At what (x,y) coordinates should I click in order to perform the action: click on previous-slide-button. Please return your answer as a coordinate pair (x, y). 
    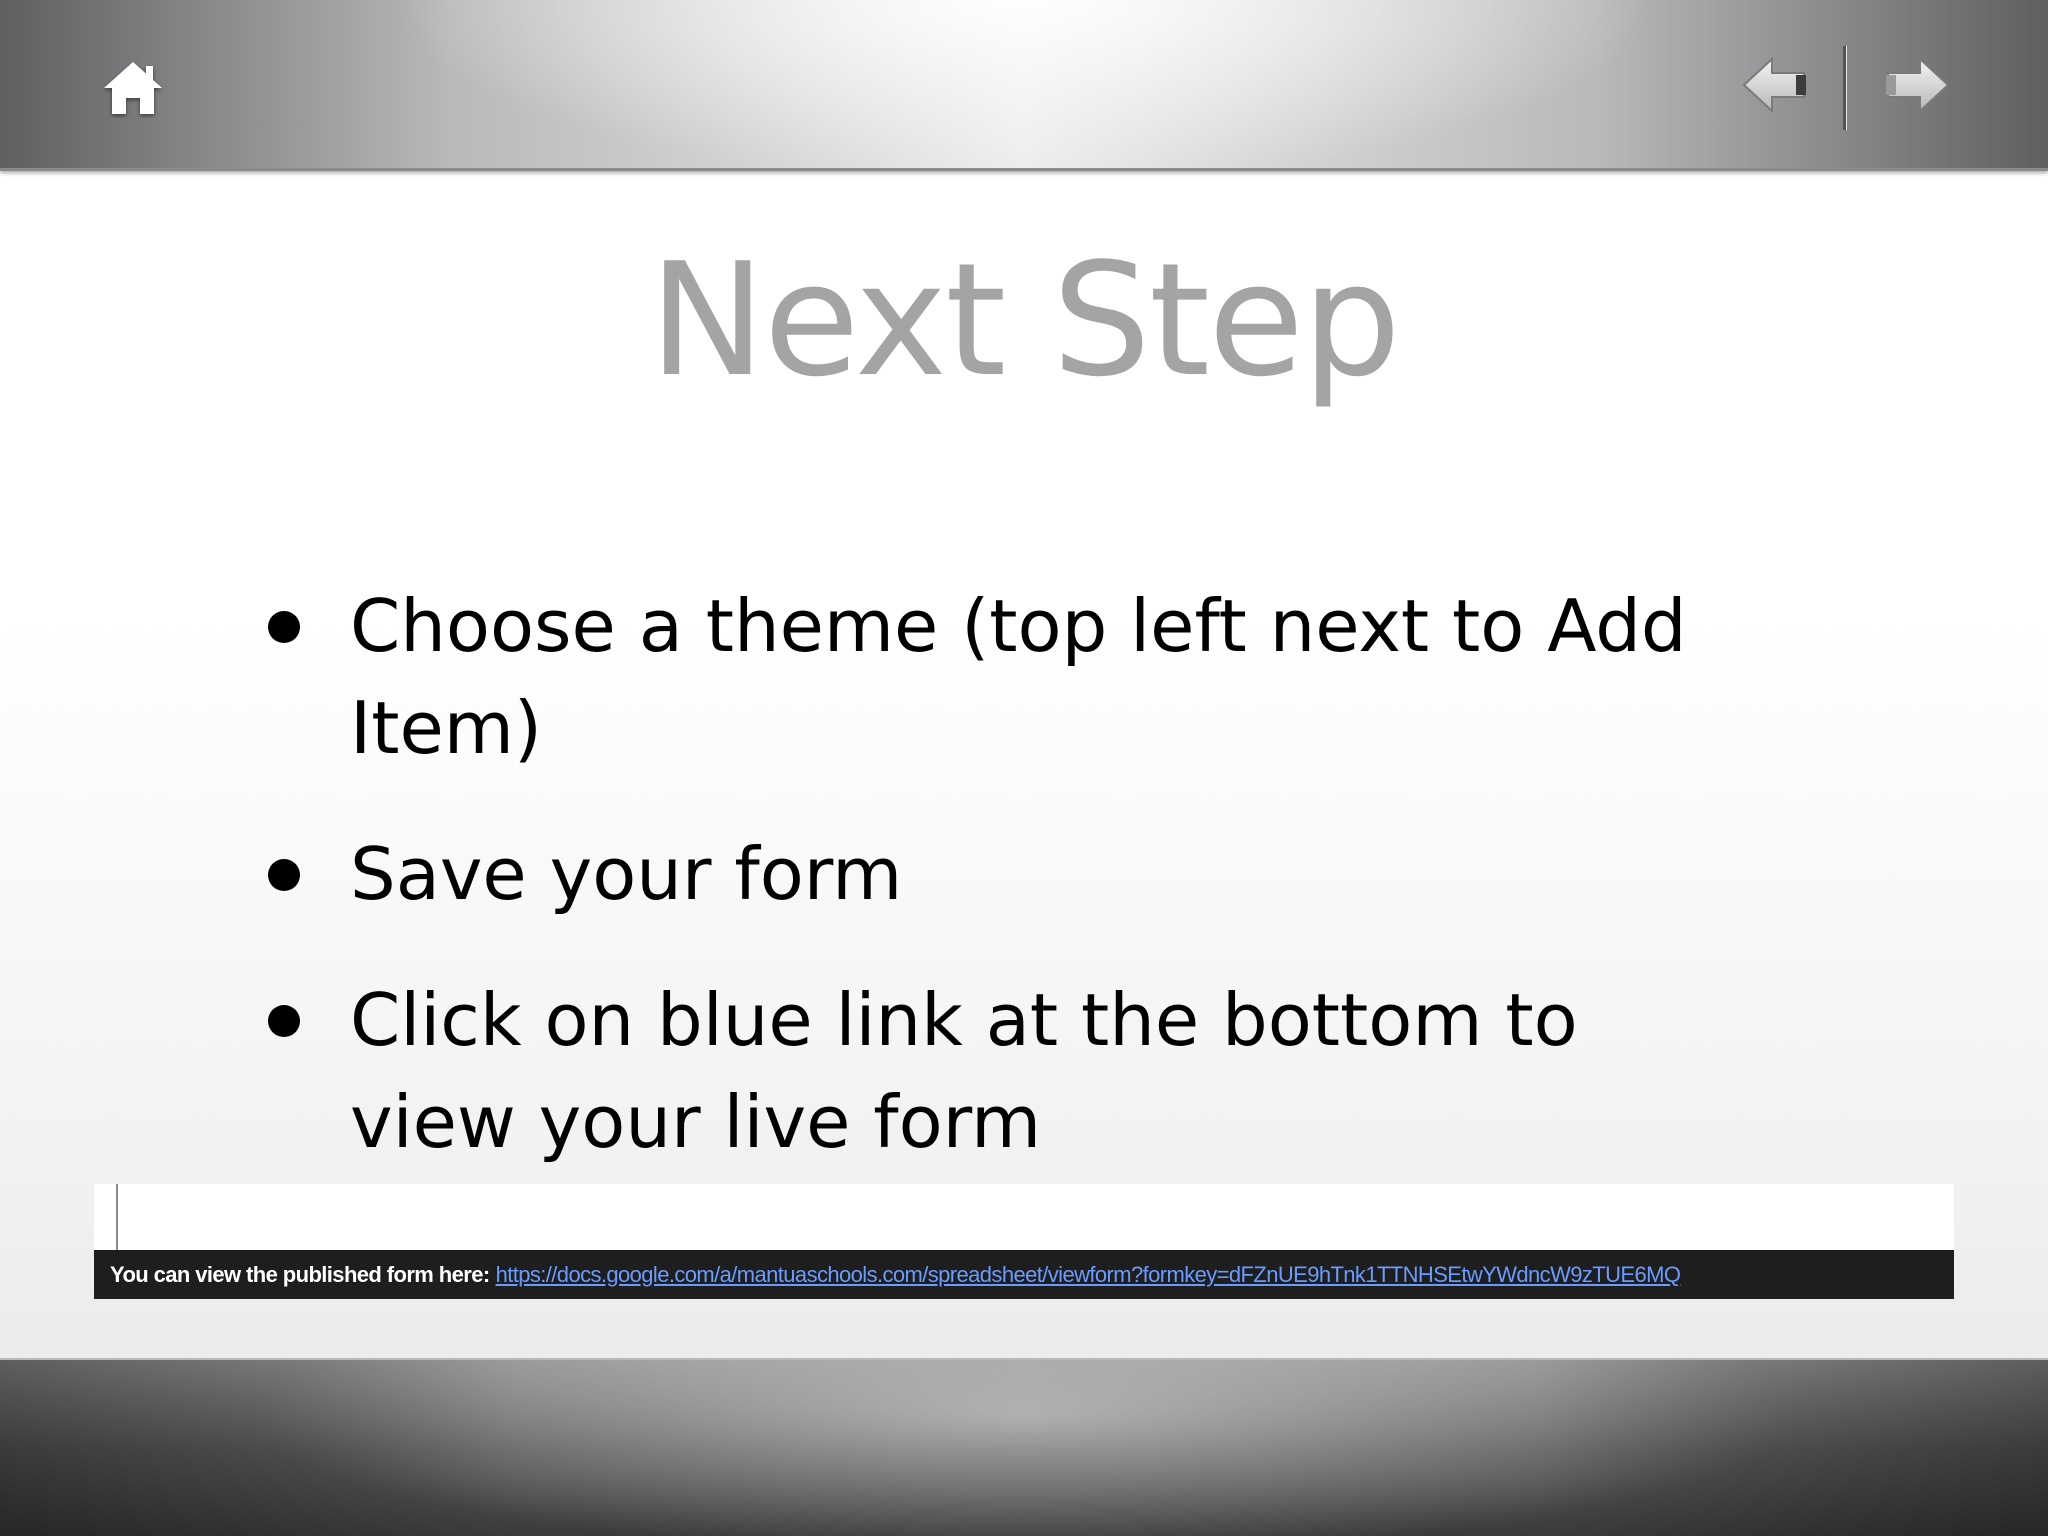
    Looking at the image, I should click on (1776, 85).